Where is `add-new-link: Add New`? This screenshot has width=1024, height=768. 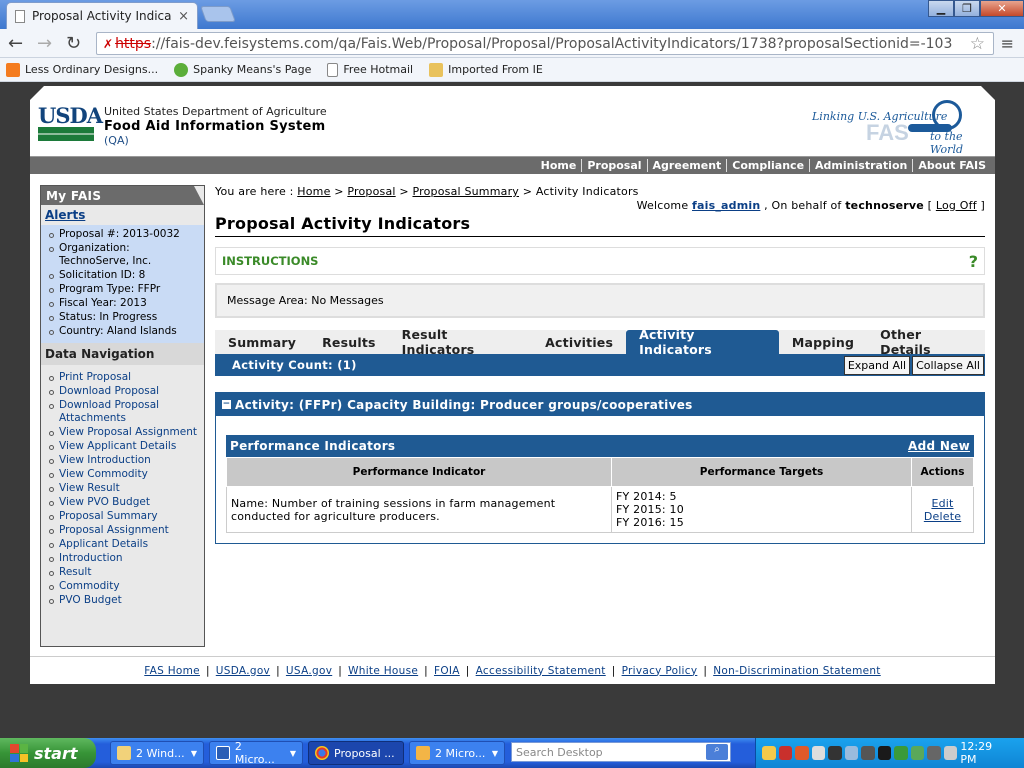
add-new-link: Add New is located at coordinates (939, 446).